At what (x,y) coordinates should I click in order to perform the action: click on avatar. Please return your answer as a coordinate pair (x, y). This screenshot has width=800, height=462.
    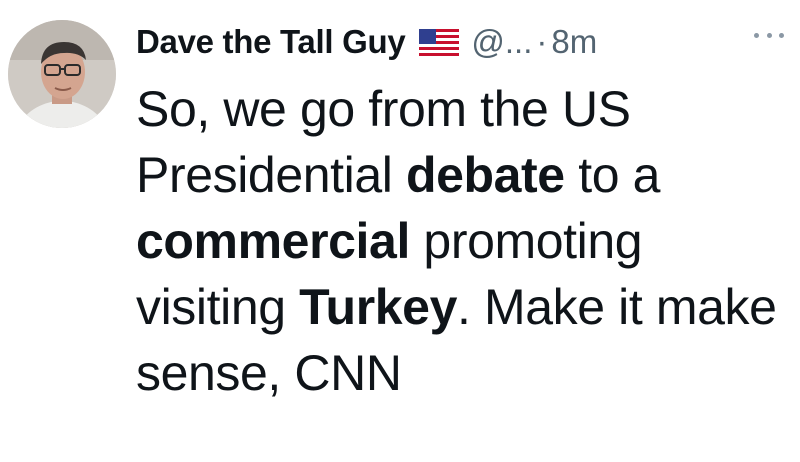
    Looking at the image, I should click on (62, 74).